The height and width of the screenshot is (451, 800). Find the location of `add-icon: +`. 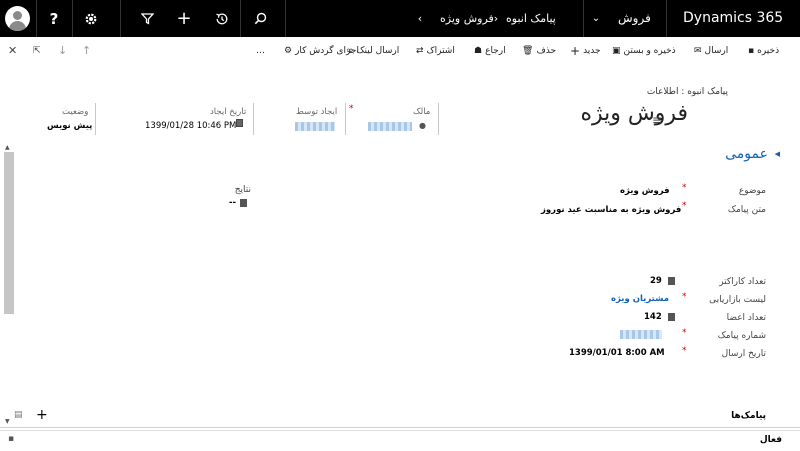

add-icon: + is located at coordinates (184, 18).